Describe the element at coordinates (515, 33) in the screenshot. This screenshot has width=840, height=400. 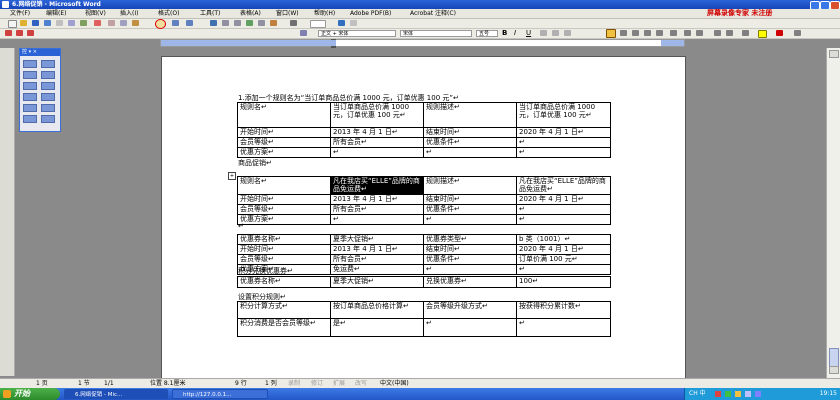
I see `italic-button: I` at that location.